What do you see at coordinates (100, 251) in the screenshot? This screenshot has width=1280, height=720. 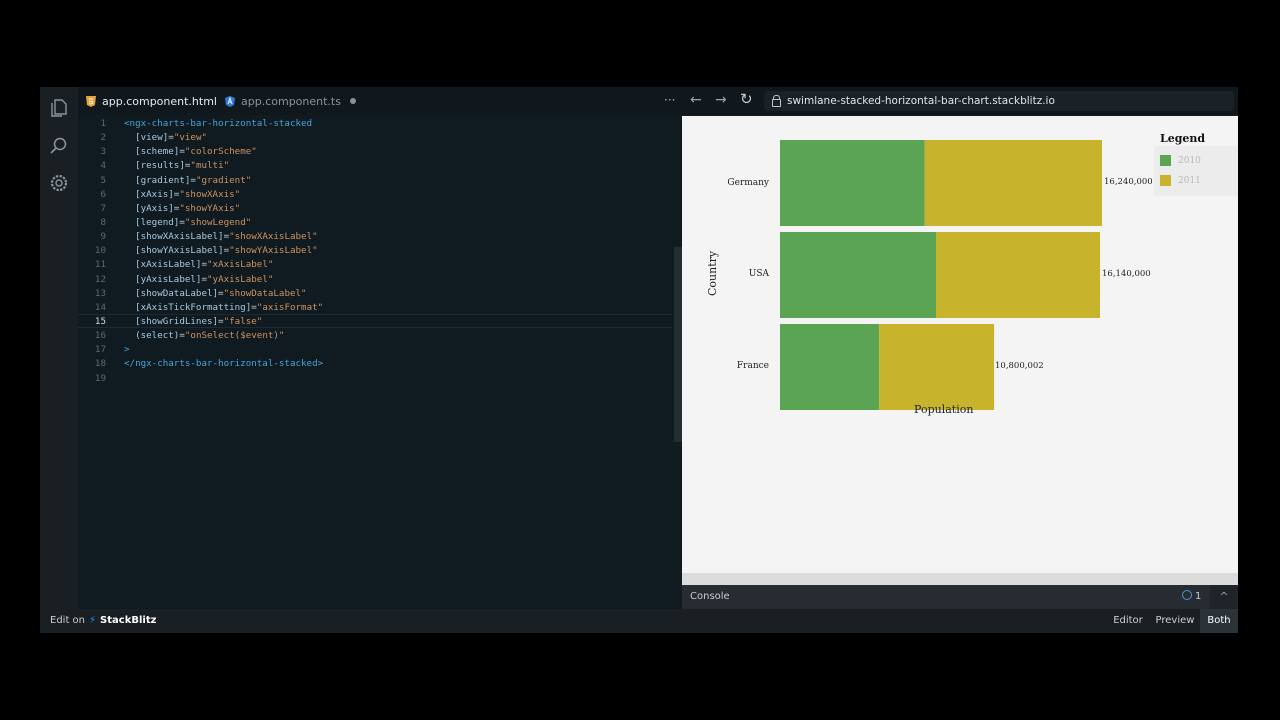 I see `line-number: 10` at bounding box center [100, 251].